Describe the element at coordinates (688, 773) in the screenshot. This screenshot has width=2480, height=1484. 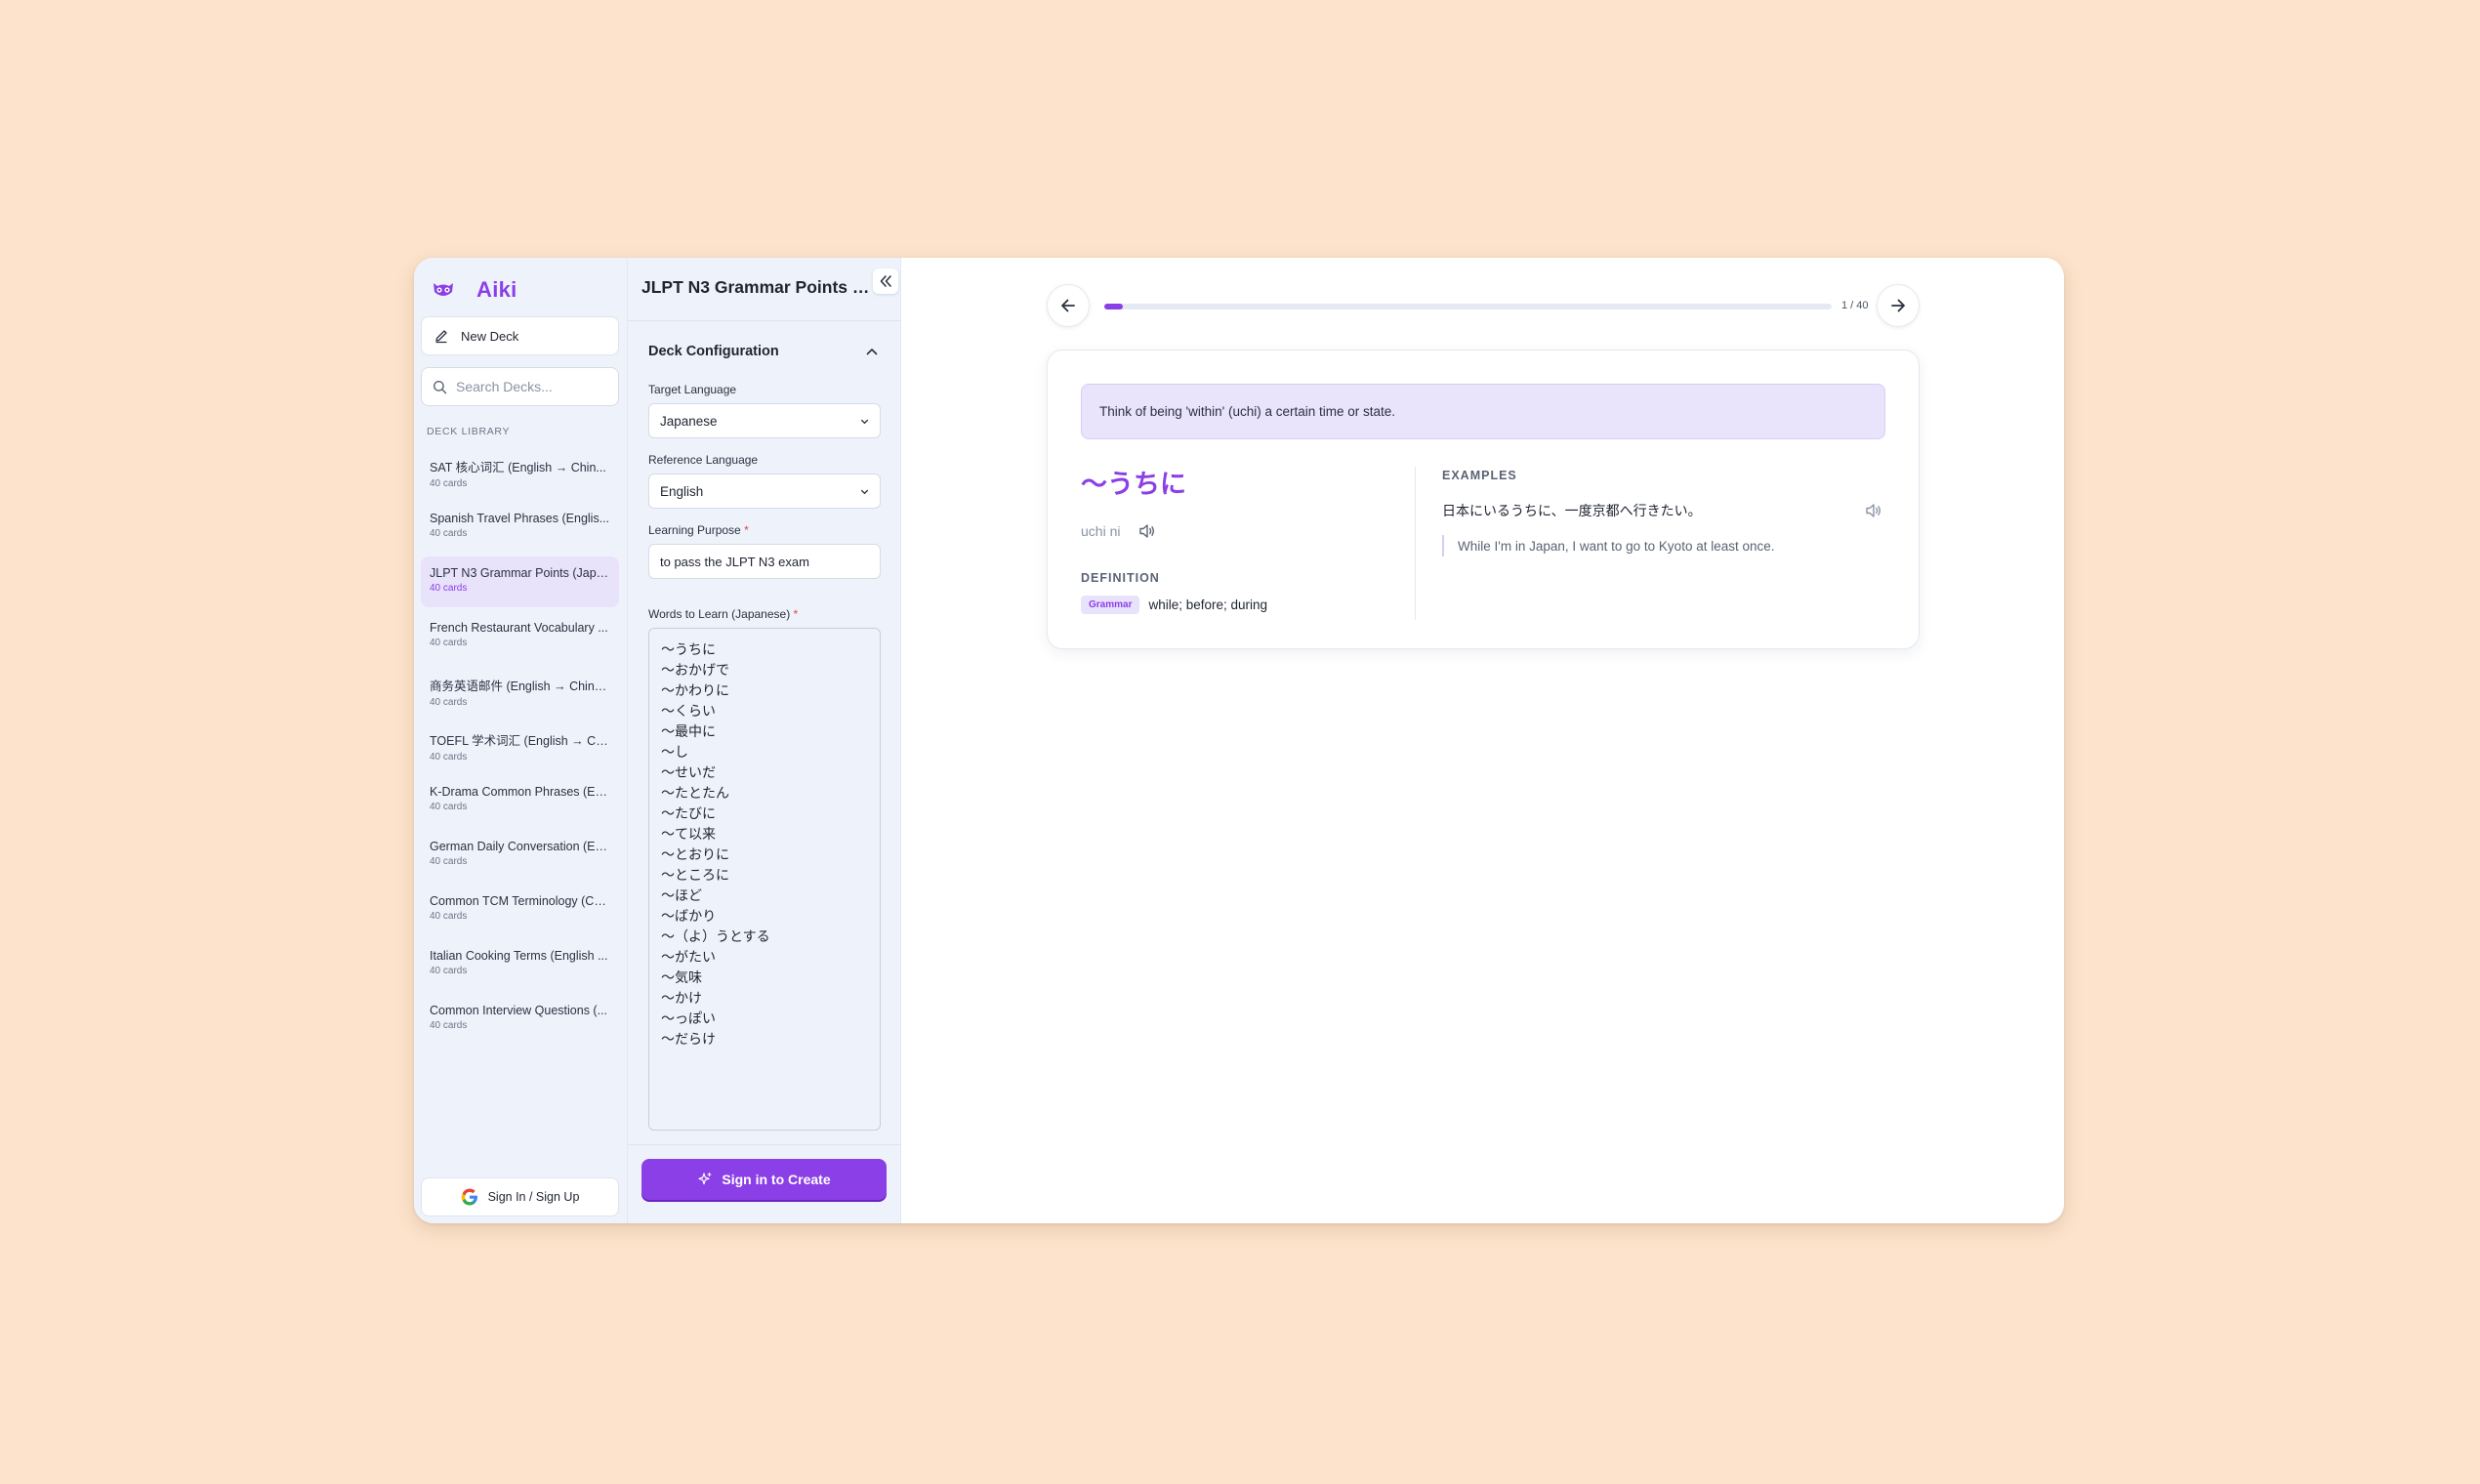
I see `word-line: ～せいだ` at that location.